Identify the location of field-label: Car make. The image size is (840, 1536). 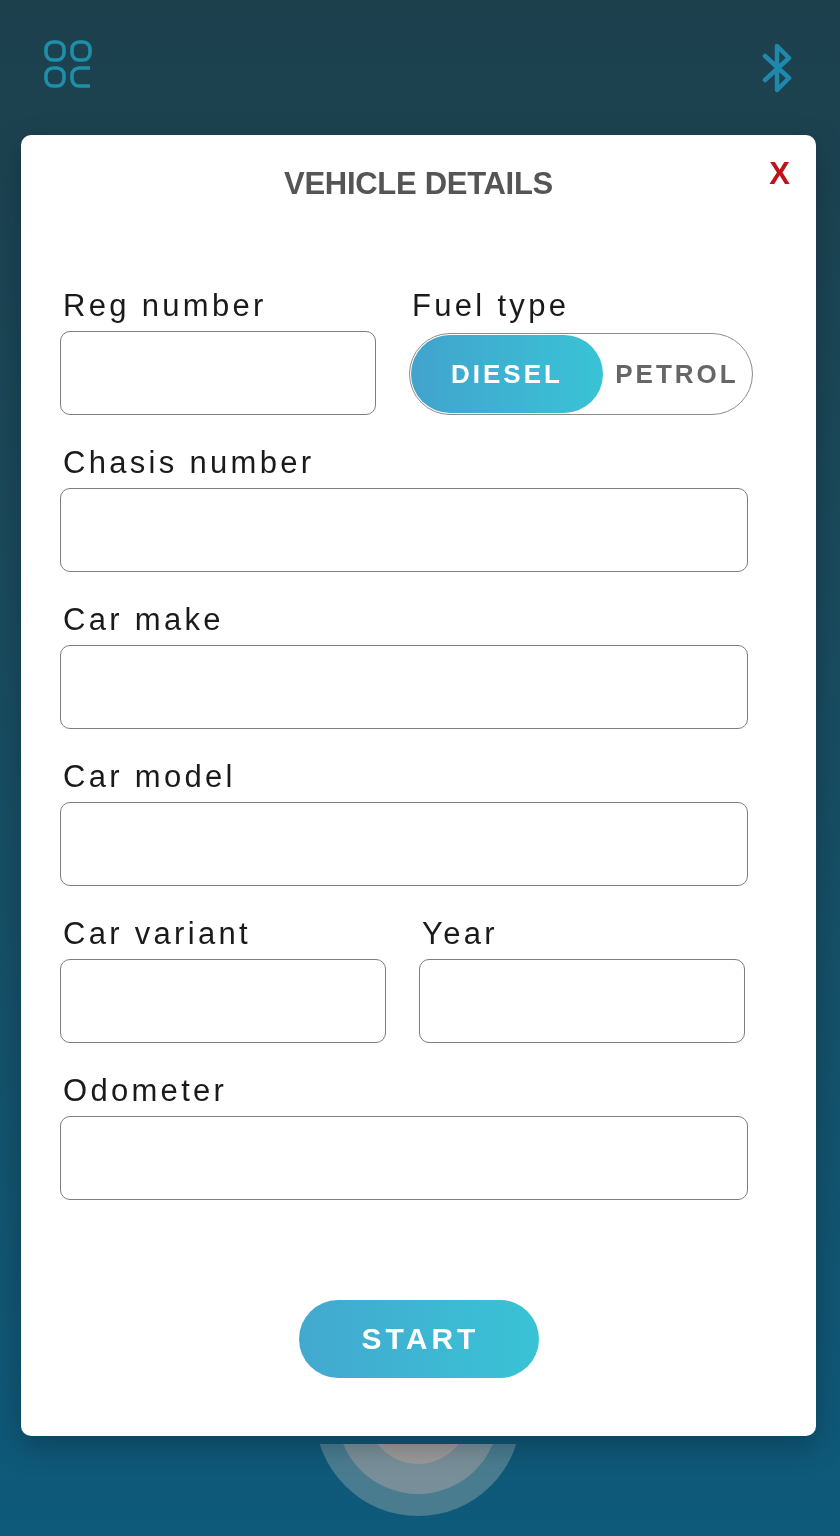
(143, 620).